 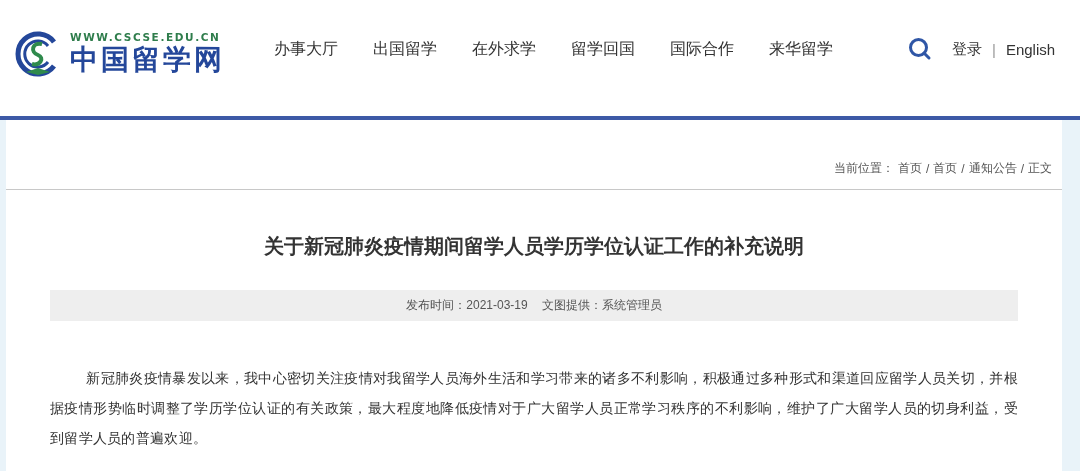 I want to click on site-name: 中国留学网, so click(x=147, y=60).